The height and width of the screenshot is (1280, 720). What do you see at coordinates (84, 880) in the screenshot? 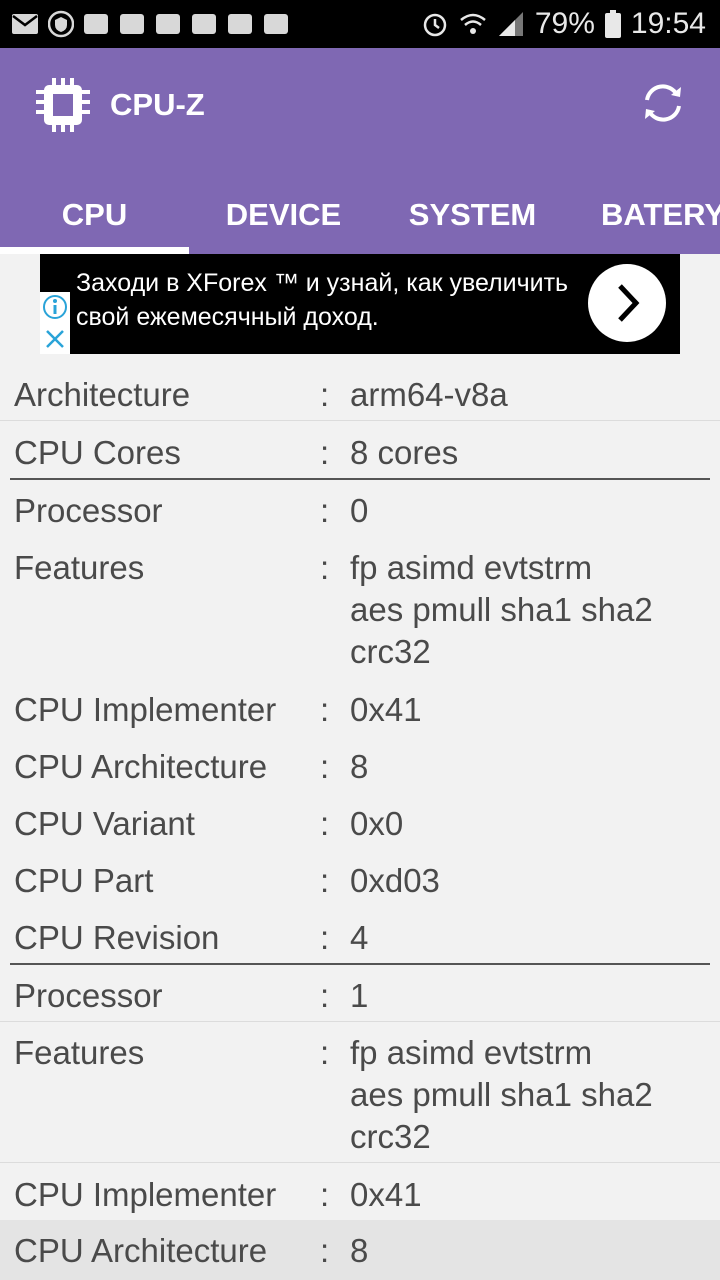
I see `row-key: CPU Part` at bounding box center [84, 880].